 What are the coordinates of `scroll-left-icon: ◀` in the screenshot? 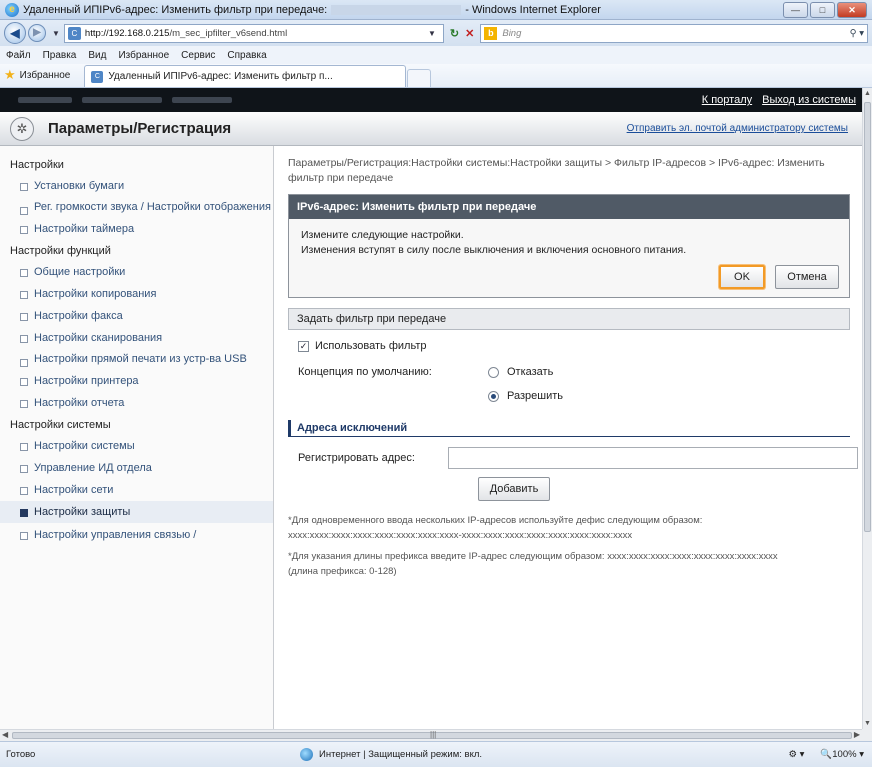 It's located at (5, 734).